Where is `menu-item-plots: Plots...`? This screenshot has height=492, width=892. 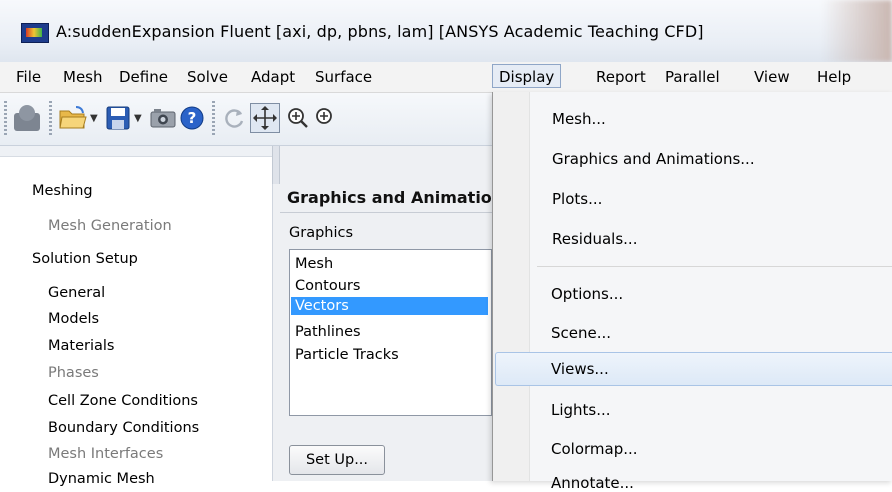 menu-item-plots: Plots... is located at coordinates (577, 199).